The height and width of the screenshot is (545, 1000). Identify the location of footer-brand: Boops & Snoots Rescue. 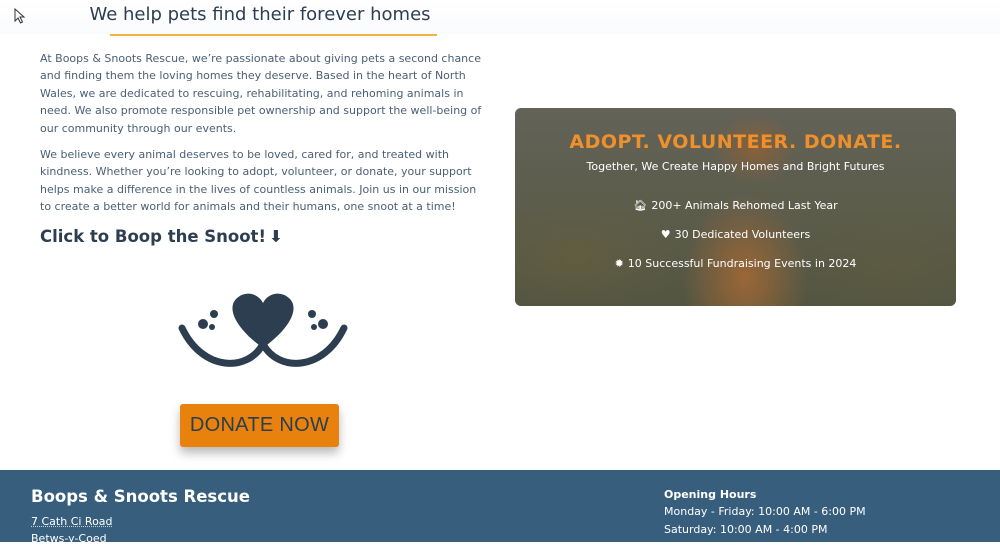
(140, 496).